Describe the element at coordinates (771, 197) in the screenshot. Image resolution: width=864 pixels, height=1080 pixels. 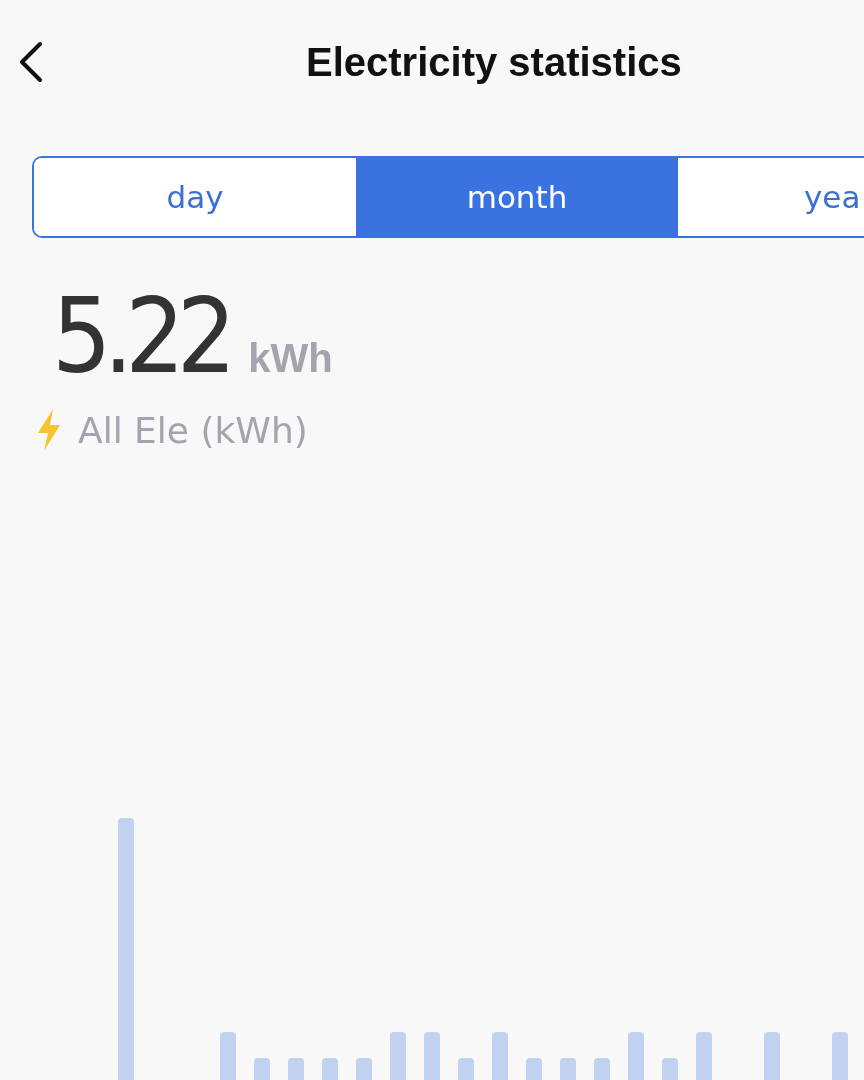
I see `period-tab: yea` at that location.